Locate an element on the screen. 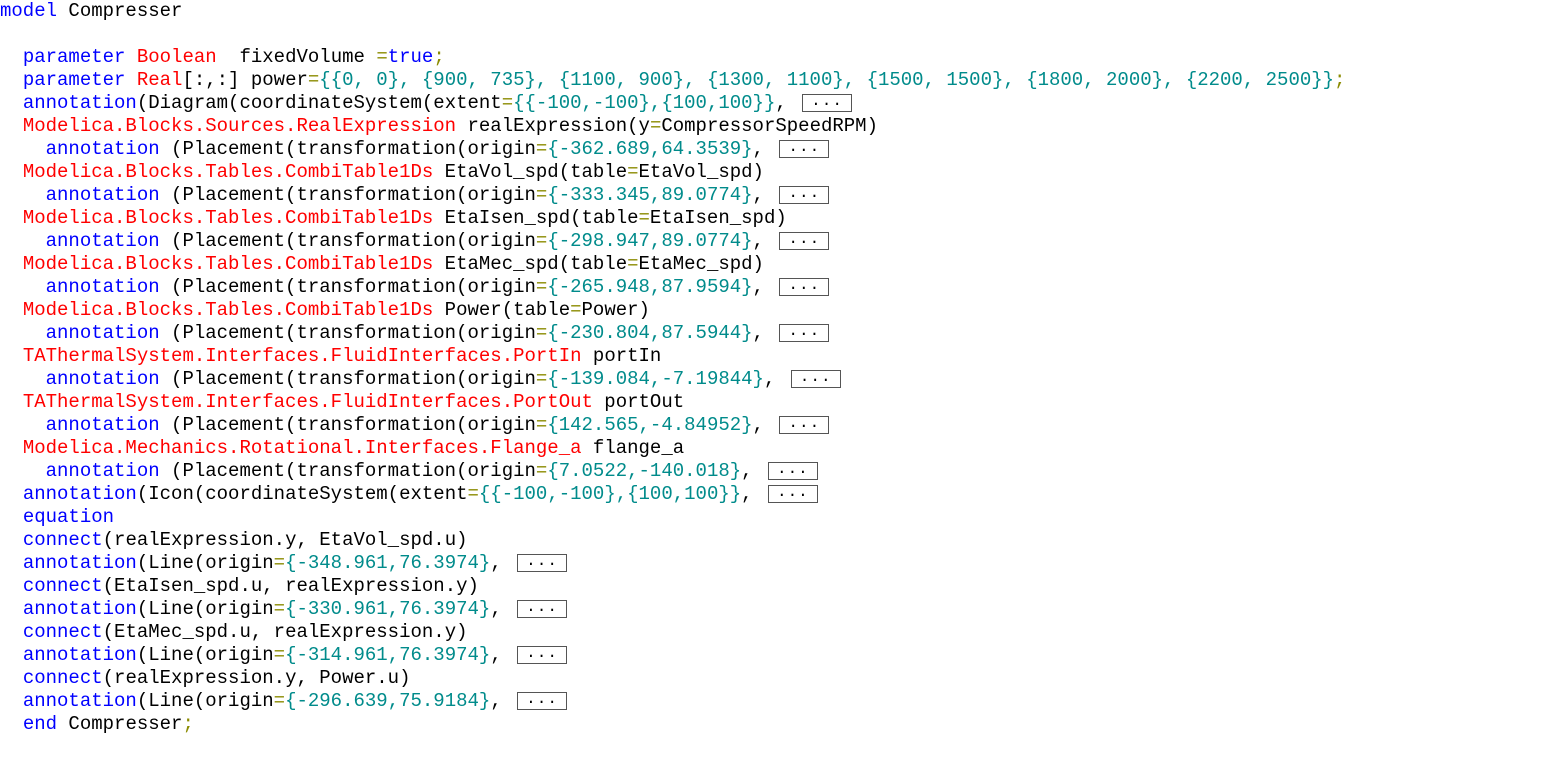  text-token: EtaVol_spd) is located at coordinates (701, 172).